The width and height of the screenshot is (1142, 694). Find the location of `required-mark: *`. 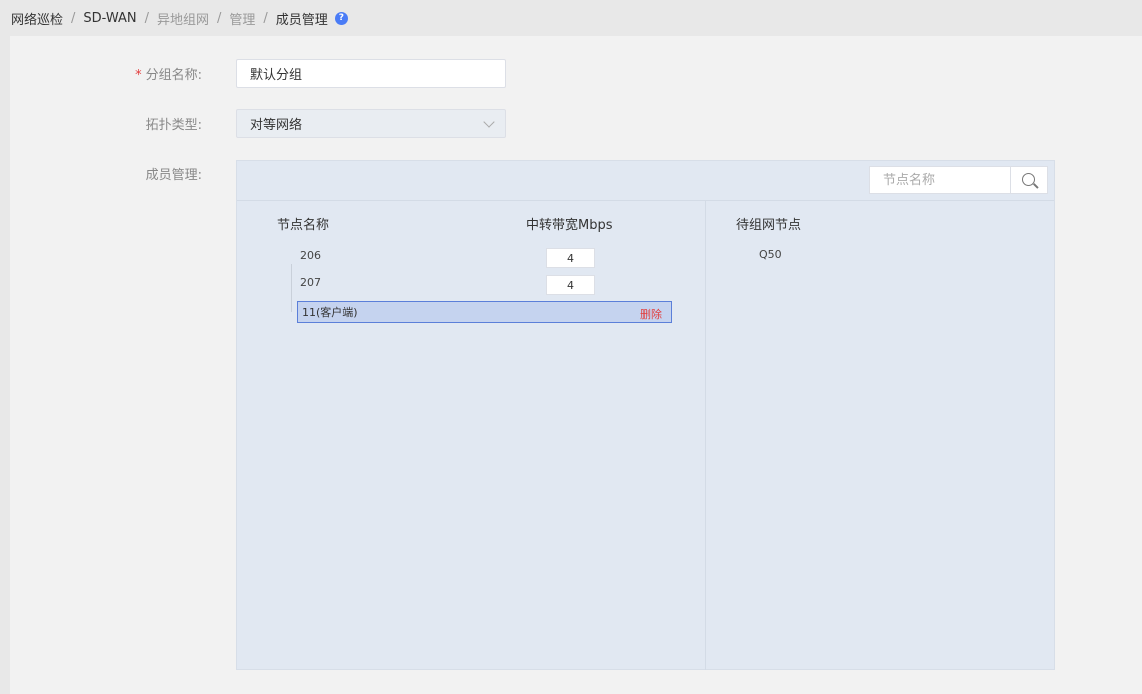

required-mark: * is located at coordinates (138, 75).